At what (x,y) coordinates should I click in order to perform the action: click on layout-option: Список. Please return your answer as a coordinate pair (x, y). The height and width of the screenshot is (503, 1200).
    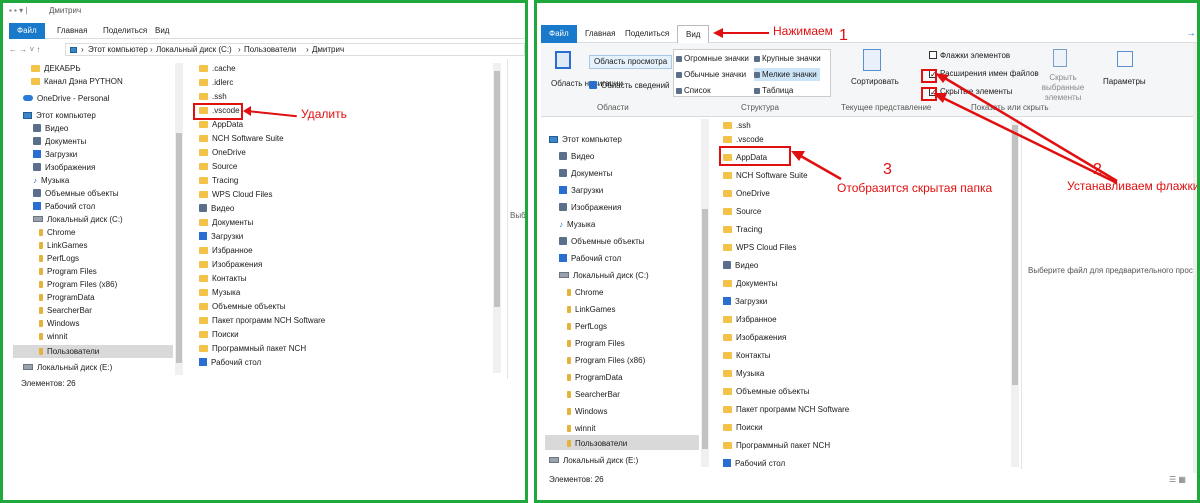
    Looking at the image, I should click on (697, 90).